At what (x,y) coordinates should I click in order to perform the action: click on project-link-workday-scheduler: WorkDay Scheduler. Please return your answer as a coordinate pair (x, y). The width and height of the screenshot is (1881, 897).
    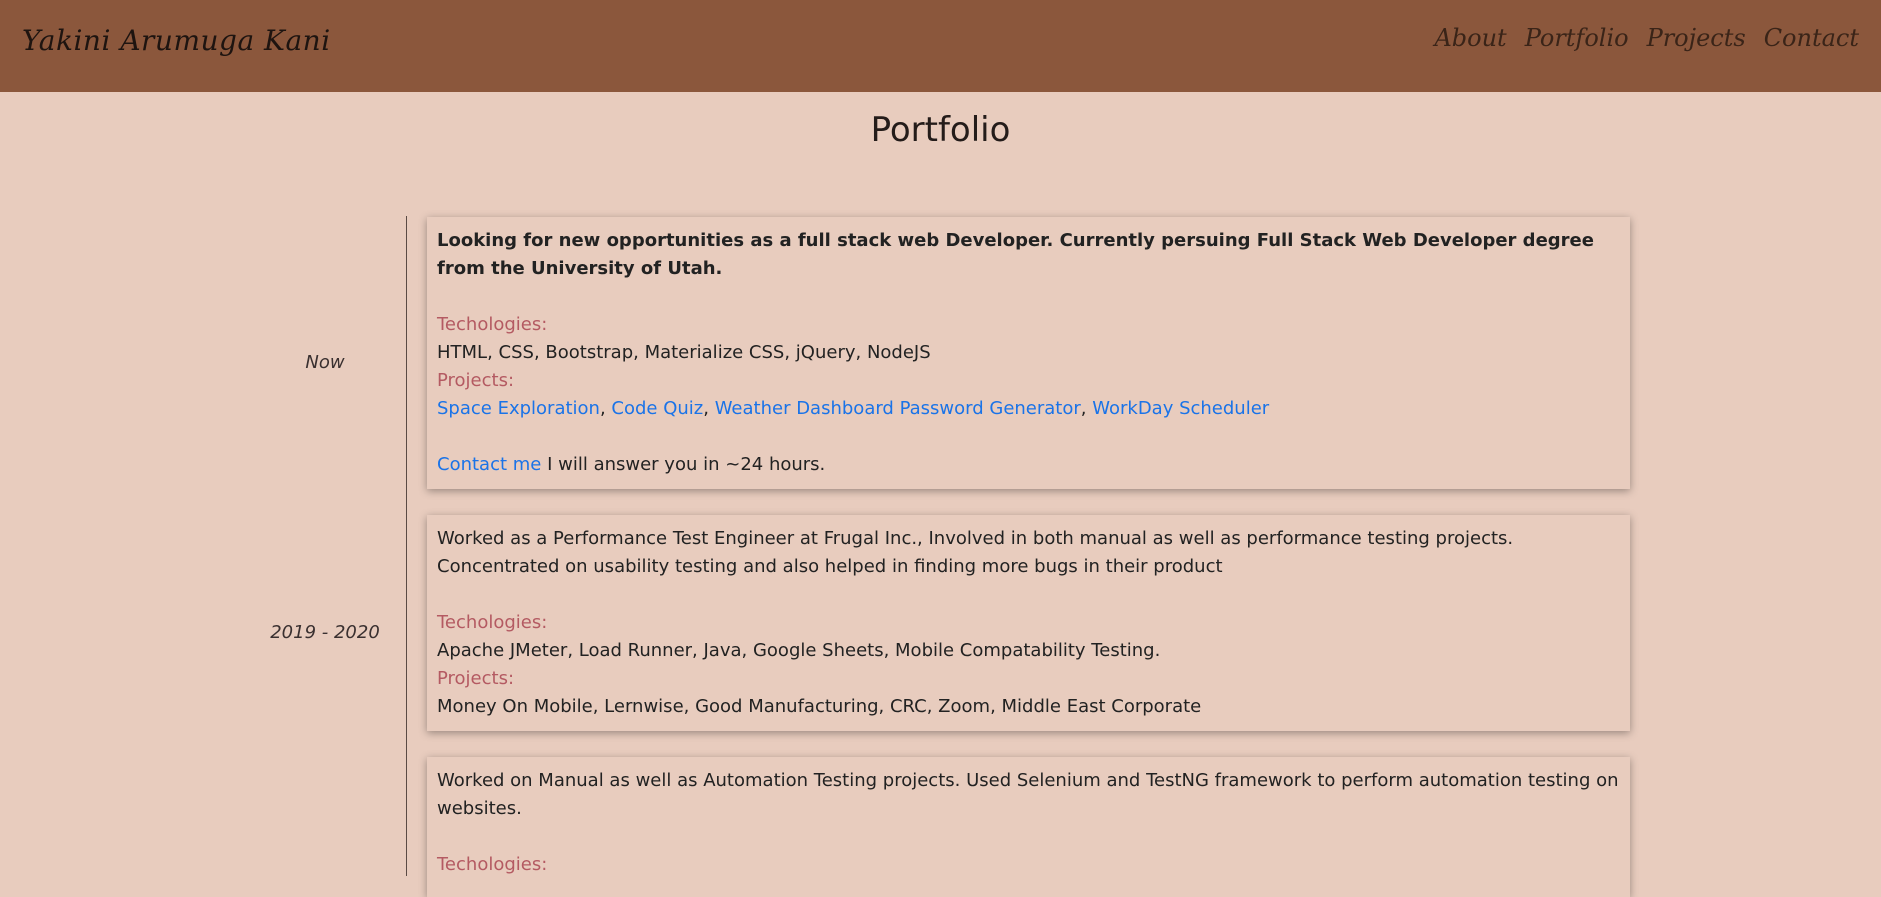
    Looking at the image, I should click on (1180, 408).